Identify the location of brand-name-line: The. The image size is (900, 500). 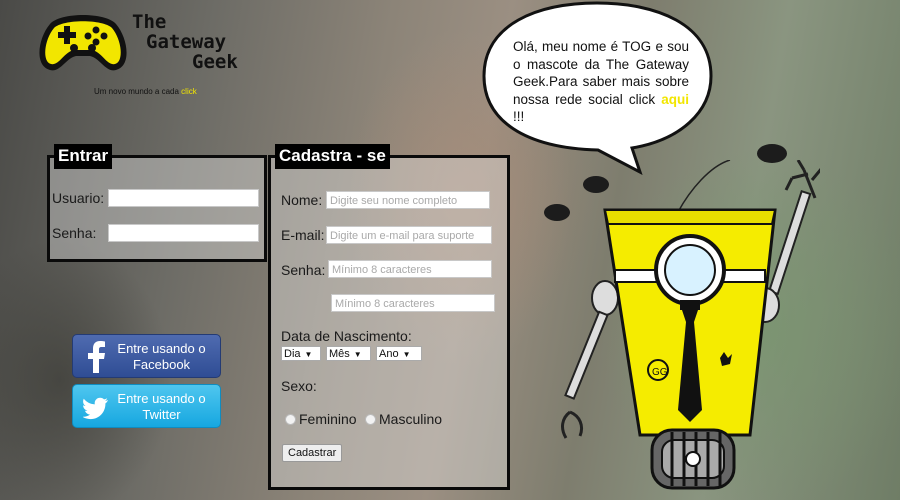
(149, 22).